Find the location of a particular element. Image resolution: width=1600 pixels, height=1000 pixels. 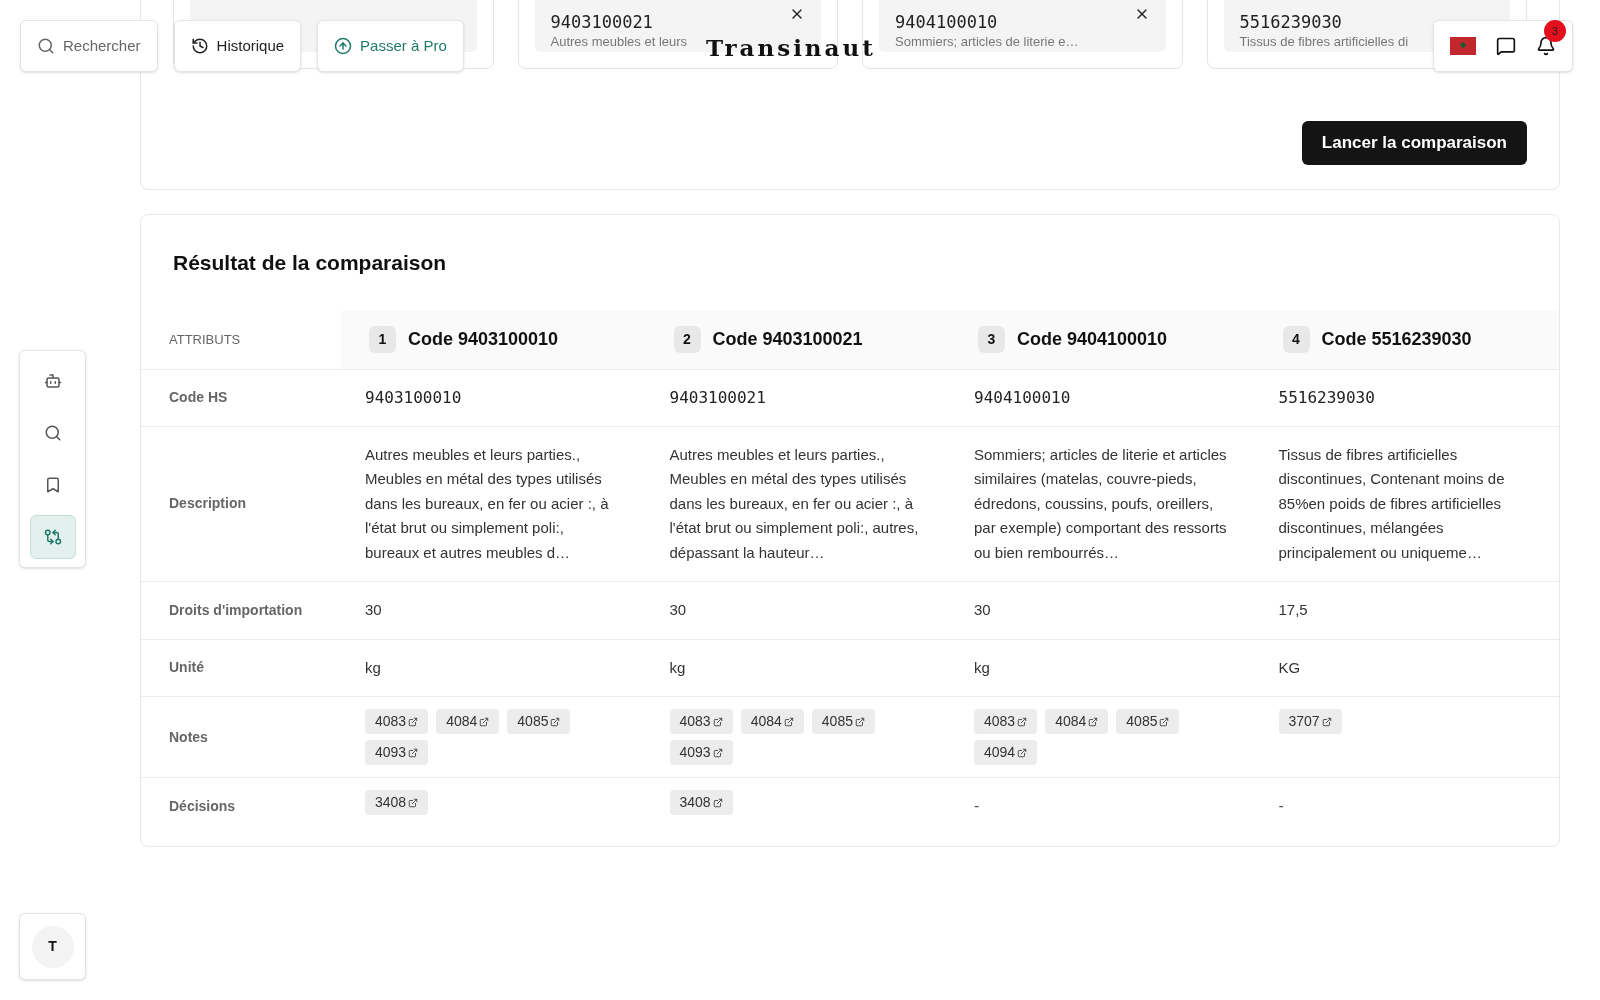

column-heading: Code 5516239030 is located at coordinates (1396, 339).